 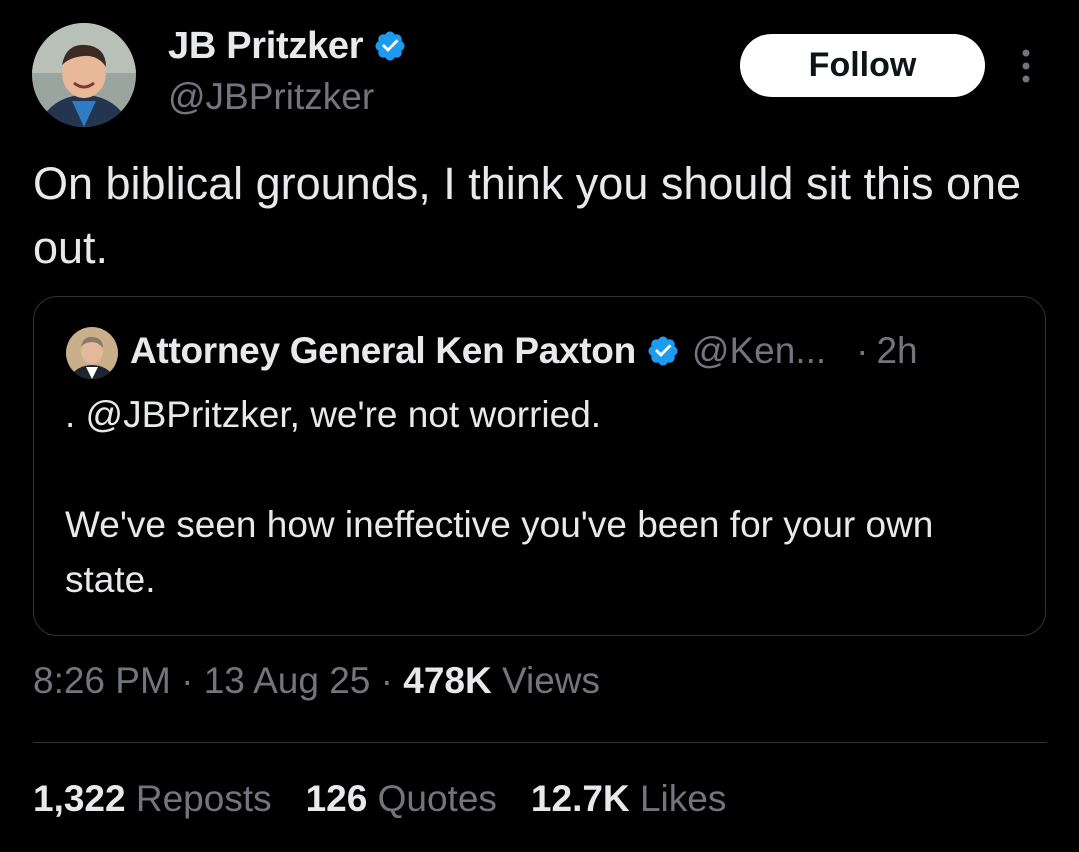 I want to click on reposts-label: Reposts, so click(x=203, y=798).